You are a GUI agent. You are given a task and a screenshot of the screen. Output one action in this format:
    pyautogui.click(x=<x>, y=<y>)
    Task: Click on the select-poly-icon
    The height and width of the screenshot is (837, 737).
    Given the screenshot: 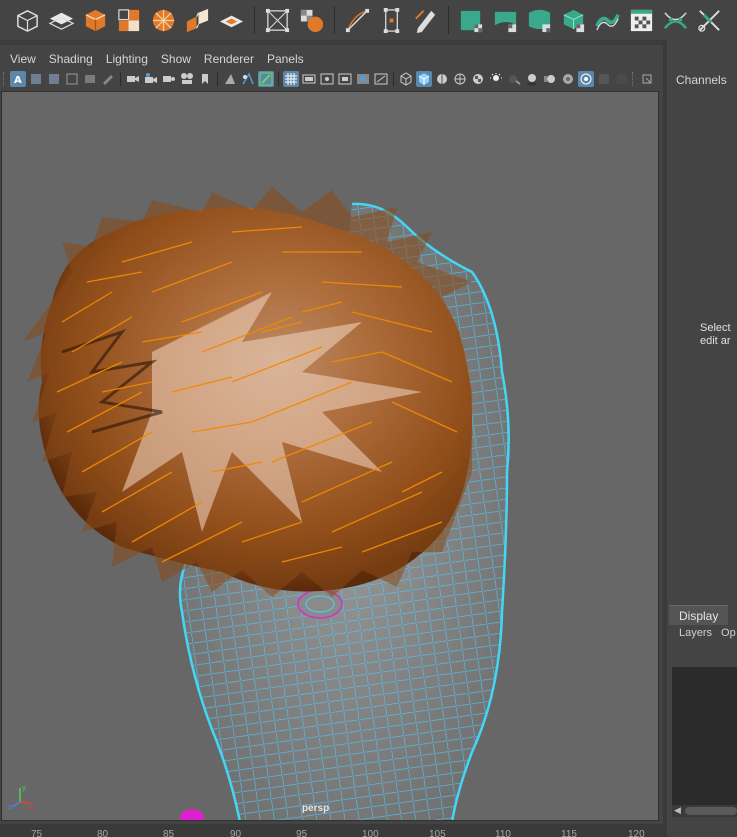 What is the action you would take?
    pyautogui.click(x=230, y=79)
    